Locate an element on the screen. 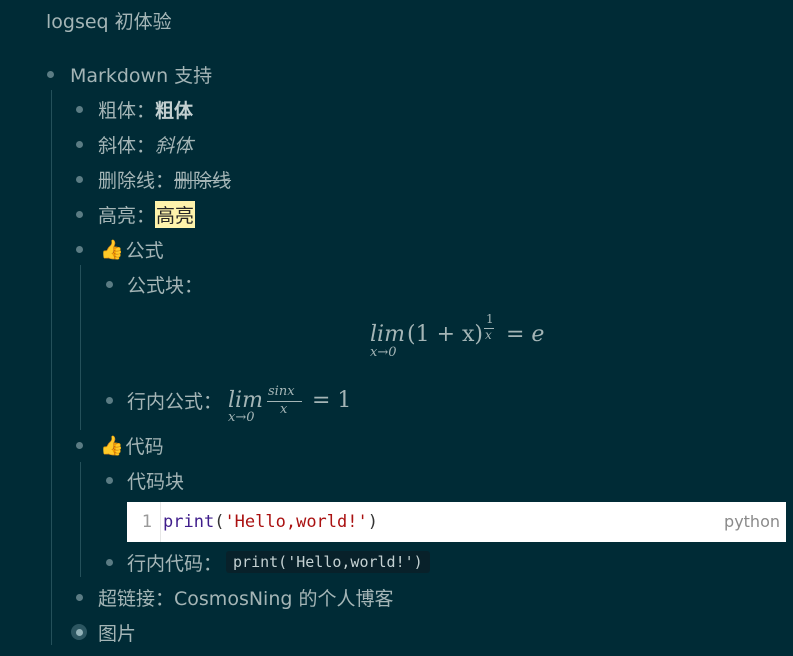 The height and width of the screenshot is (656, 793). block-highlight: 高亮： 高亮 is located at coordinates (147, 214).